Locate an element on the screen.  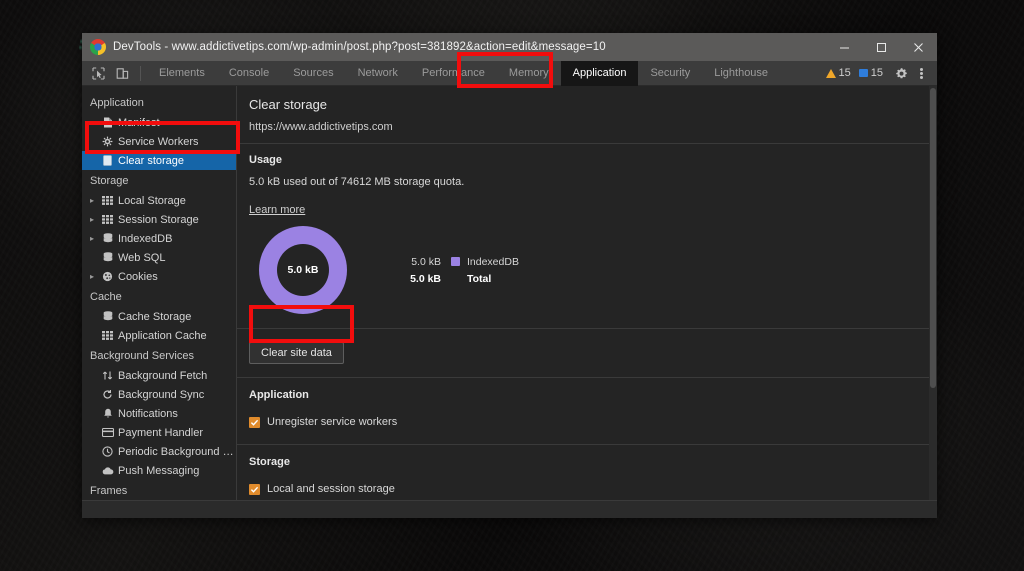
sidebar-item-label: Application Cache is located at coordinates (162, 335).